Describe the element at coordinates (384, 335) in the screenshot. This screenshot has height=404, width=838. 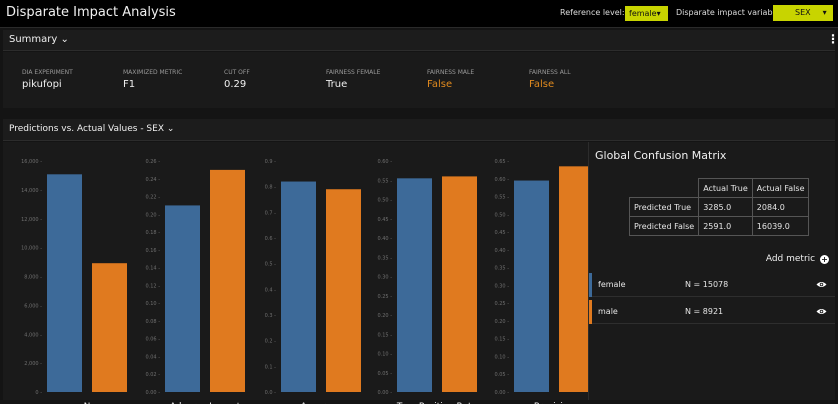
I see `tick-label: 0.15 -` at that location.